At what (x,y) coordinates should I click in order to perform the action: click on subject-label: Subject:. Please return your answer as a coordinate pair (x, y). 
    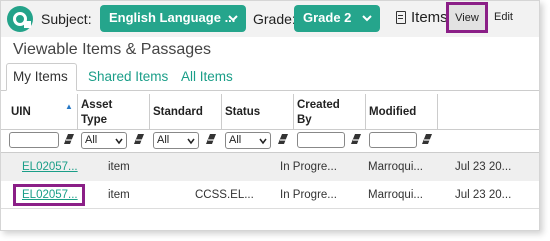
    Looking at the image, I should click on (66, 19).